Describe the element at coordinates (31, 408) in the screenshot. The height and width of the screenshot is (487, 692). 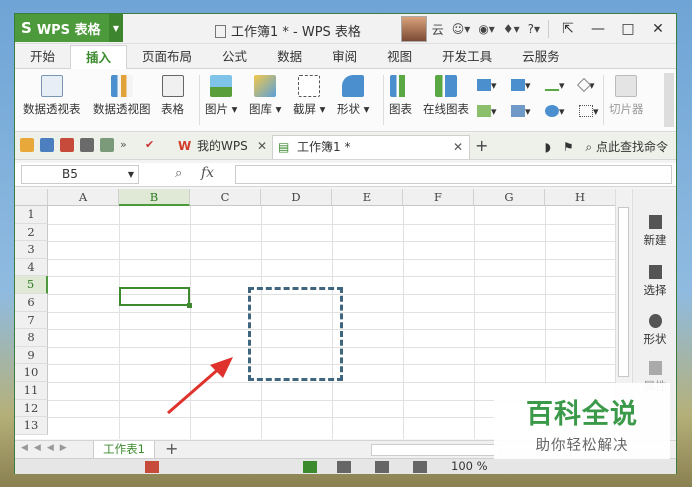
I see `row-header: 12` at that location.